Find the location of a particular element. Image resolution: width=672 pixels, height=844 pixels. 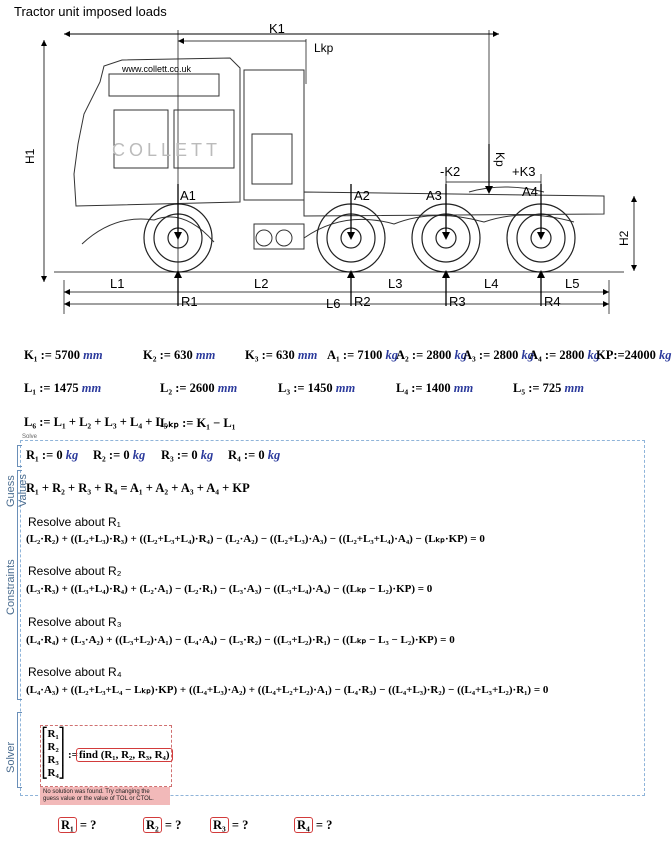

def-a3: A₃ := 2800 kg is located at coordinates (498, 355).